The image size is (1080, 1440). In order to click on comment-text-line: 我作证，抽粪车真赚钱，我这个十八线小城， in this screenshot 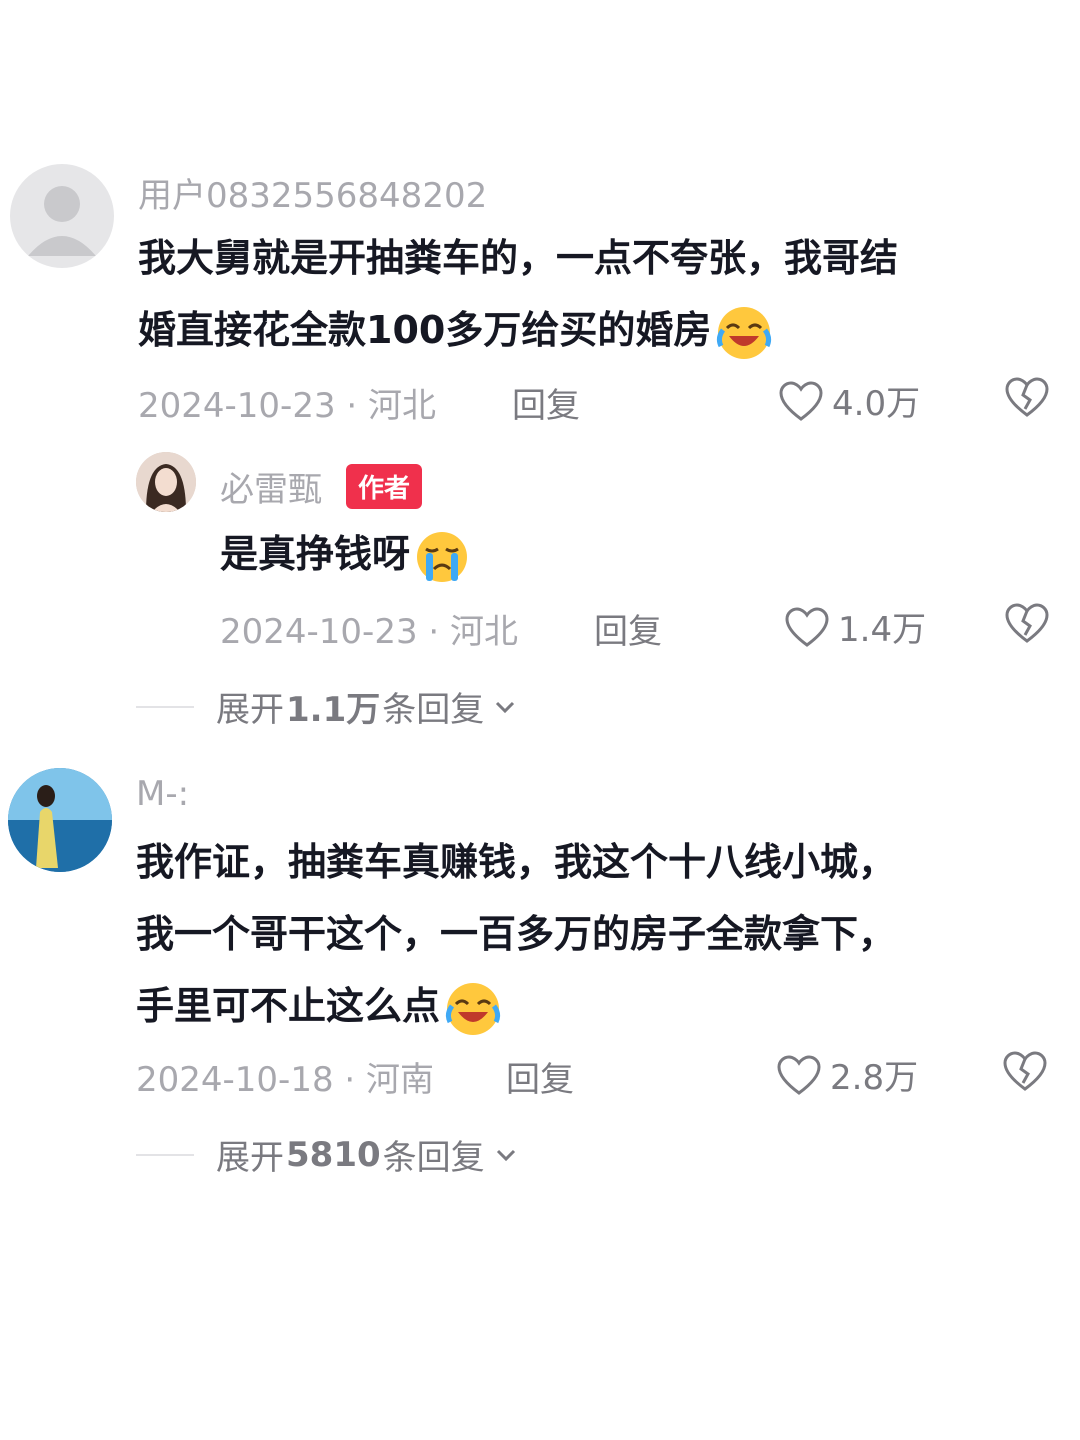, I will do `click(516, 862)`.